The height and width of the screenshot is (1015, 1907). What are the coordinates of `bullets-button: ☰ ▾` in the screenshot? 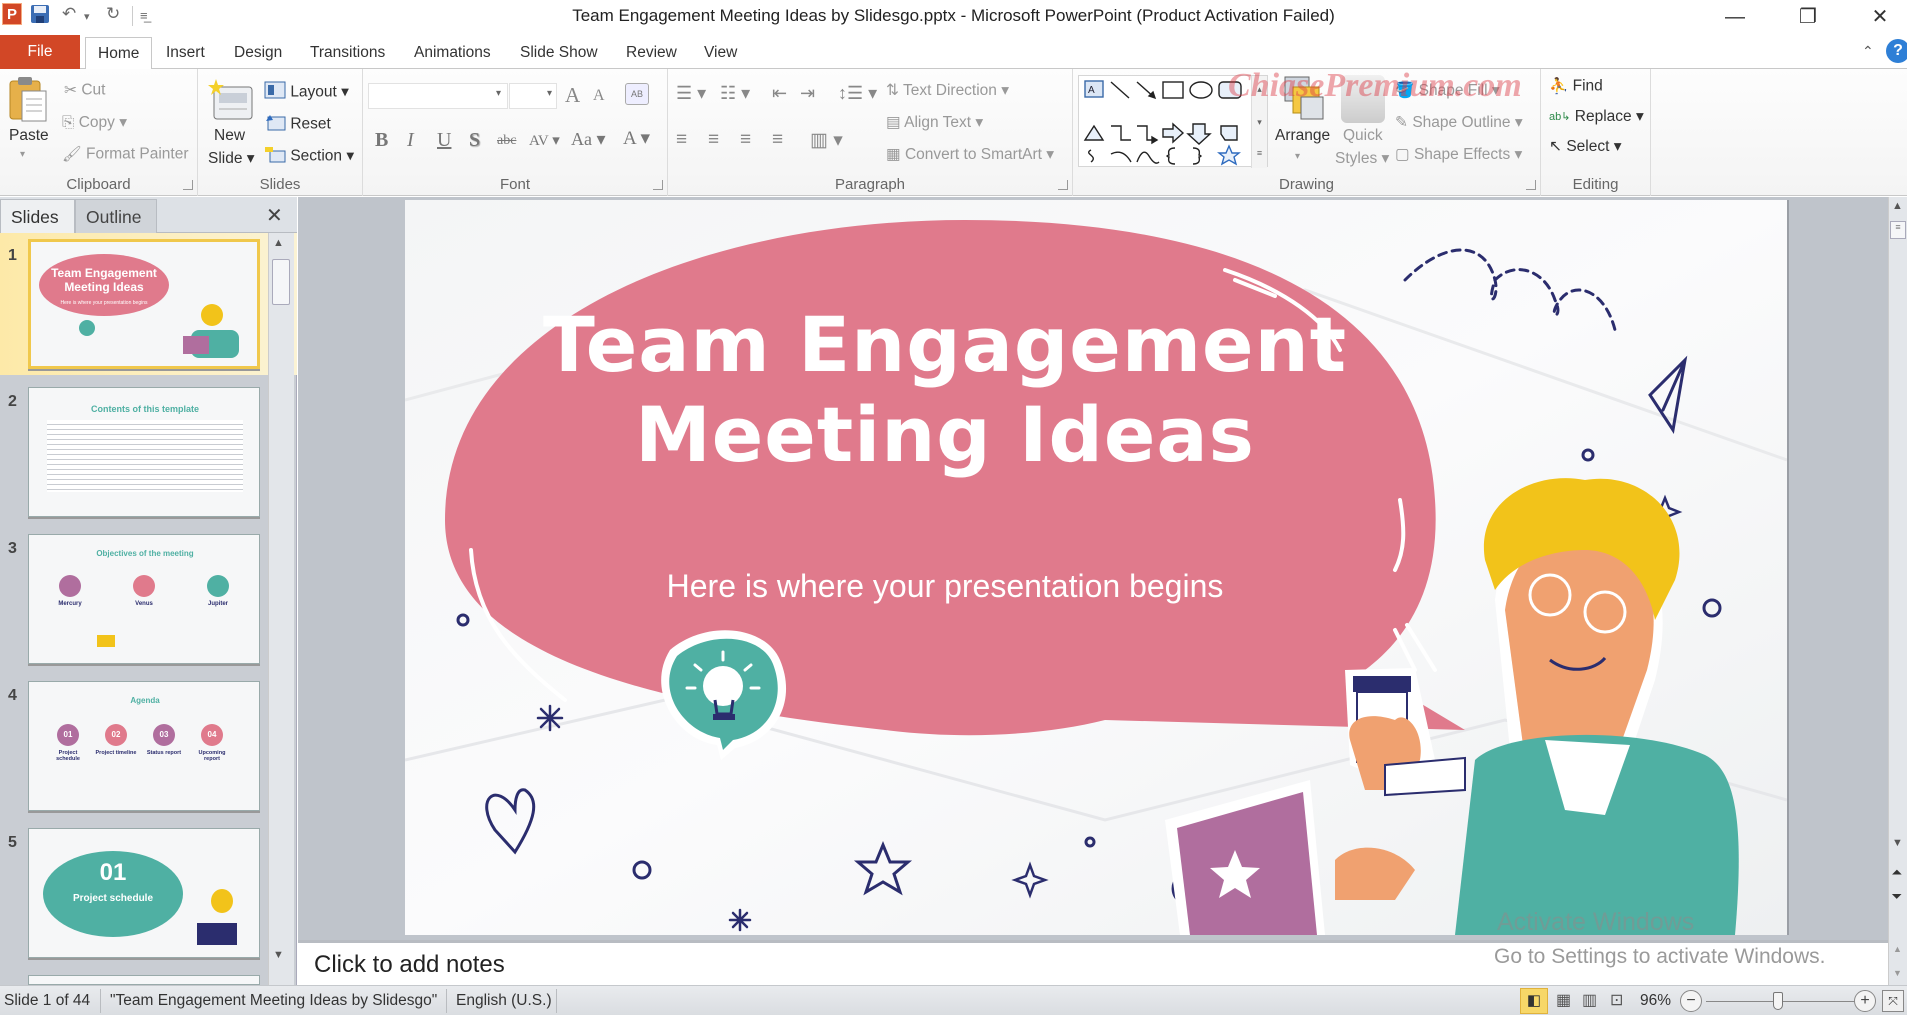 It's located at (691, 93).